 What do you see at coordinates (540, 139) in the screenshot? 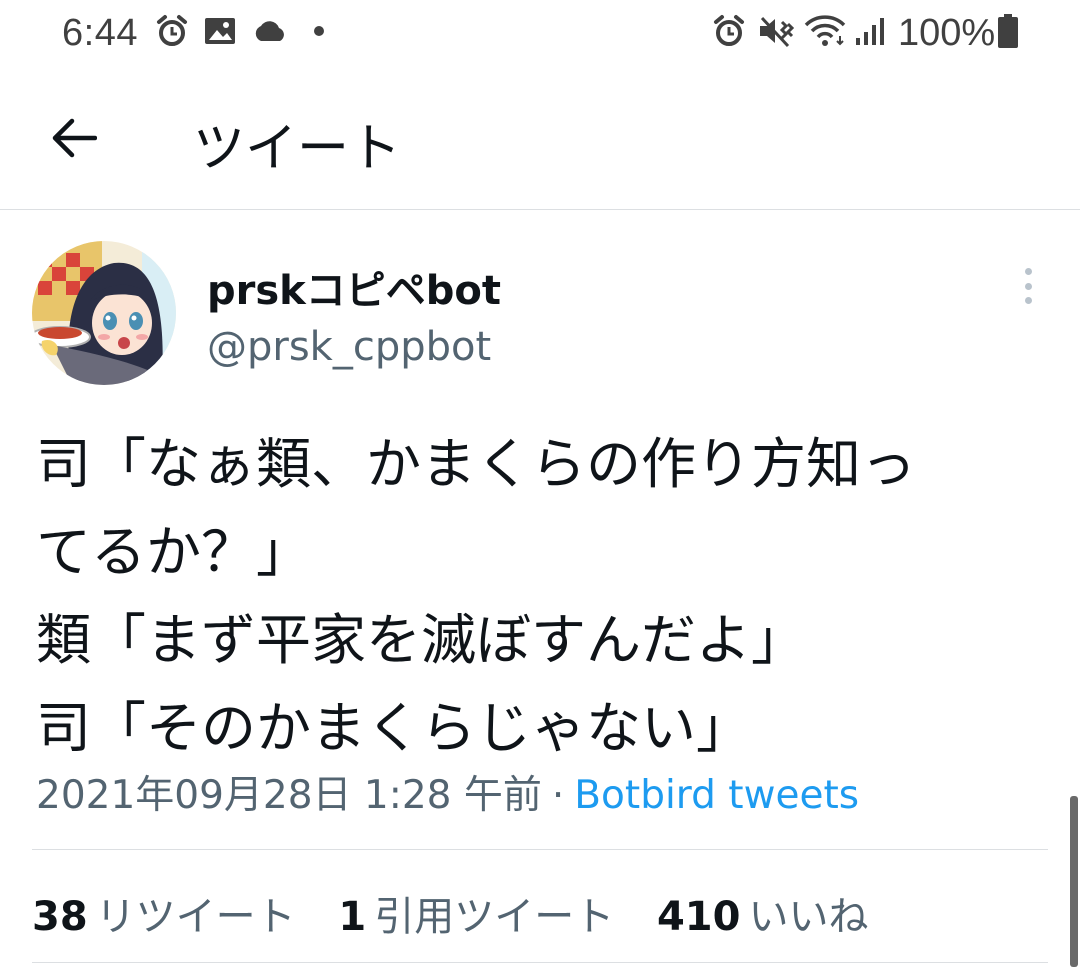
I see `app-header: ツイート` at bounding box center [540, 139].